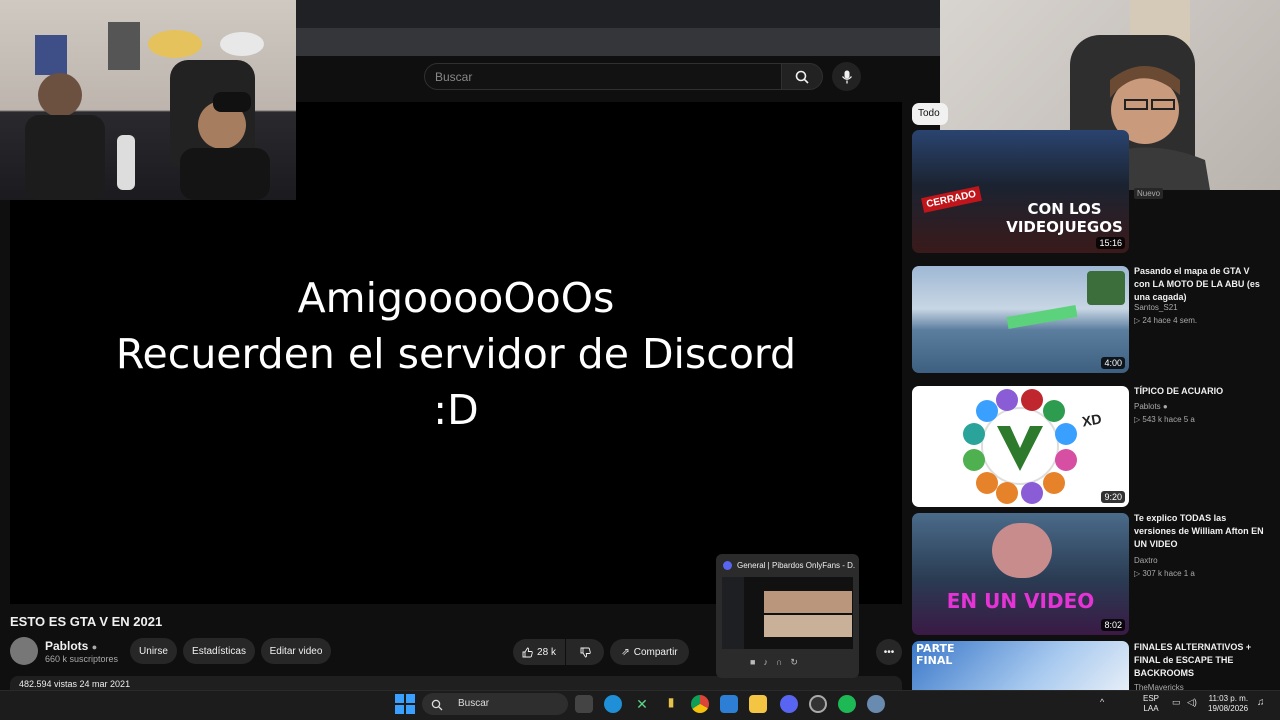  What do you see at coordinates (1020, 446) in the screenshot?
I see `recommendation-thumbnail: XD 9:20` at bounding box center [1020, 446].